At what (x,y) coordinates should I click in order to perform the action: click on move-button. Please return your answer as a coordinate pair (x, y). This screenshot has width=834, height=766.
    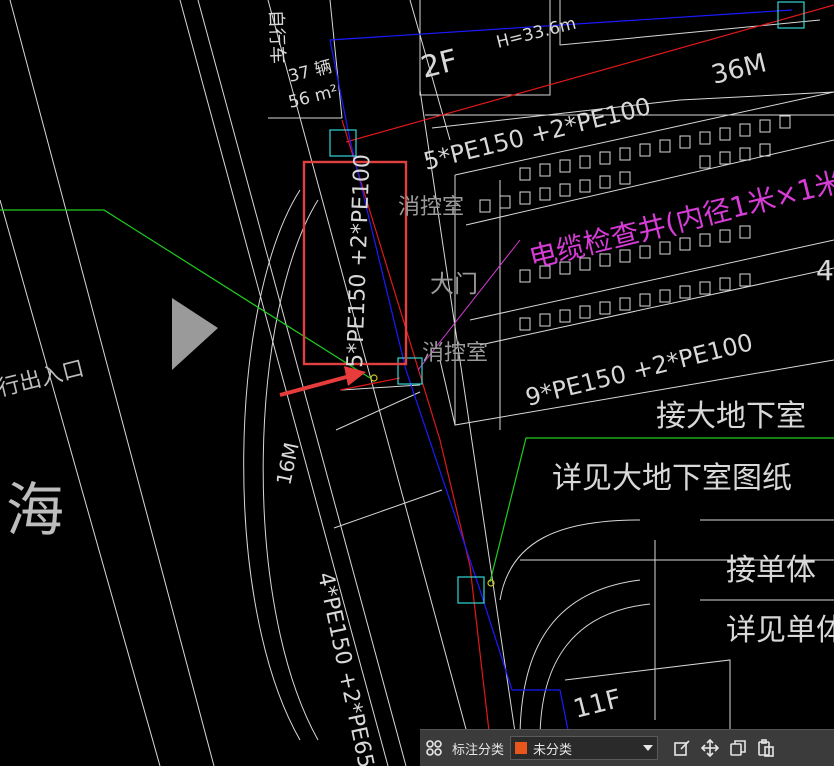
    Looking at the image, I should click on (710, 748).